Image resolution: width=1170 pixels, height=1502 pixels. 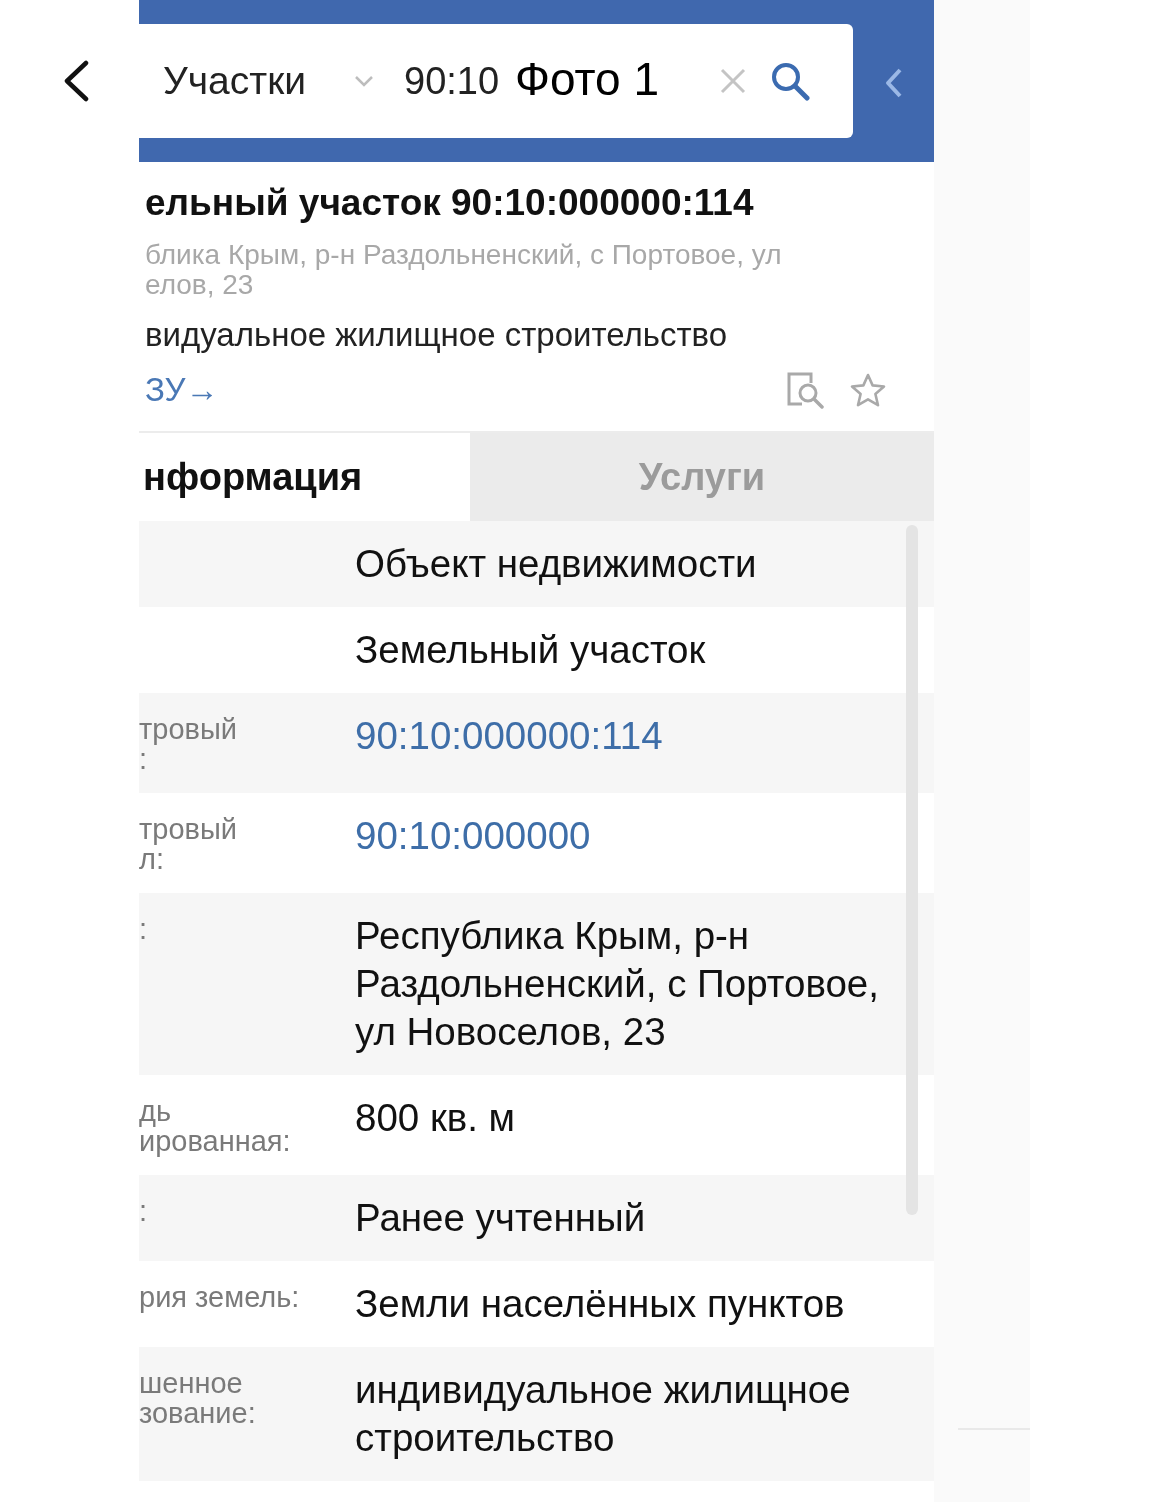 I want to click on document-search-icon, so click(x=805, y=390).